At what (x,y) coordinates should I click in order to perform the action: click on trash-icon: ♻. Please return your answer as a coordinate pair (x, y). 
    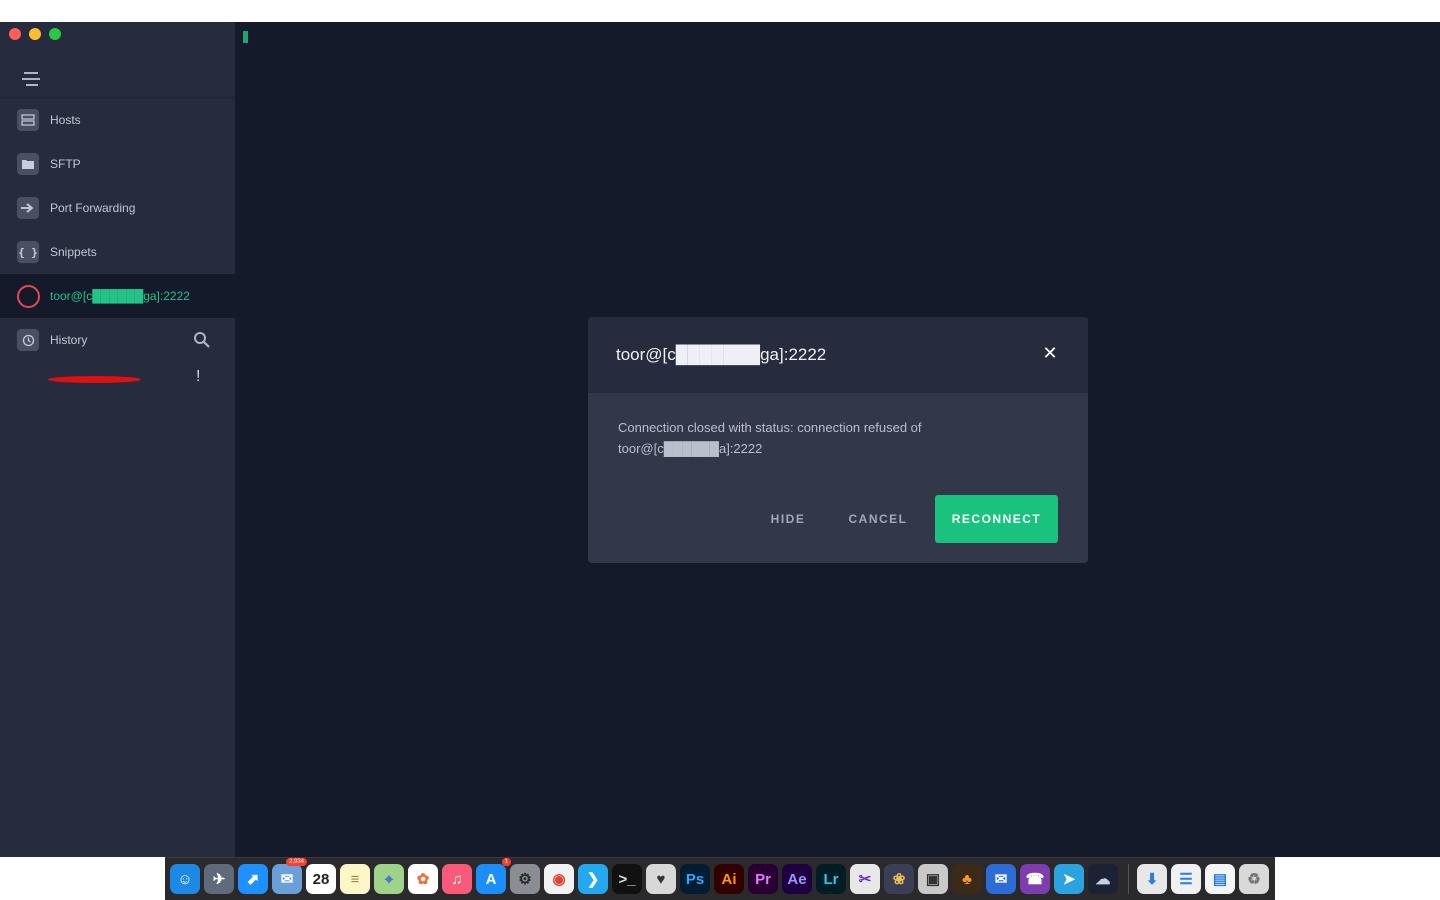
    Looking at the image, I should click on (1254, 879).